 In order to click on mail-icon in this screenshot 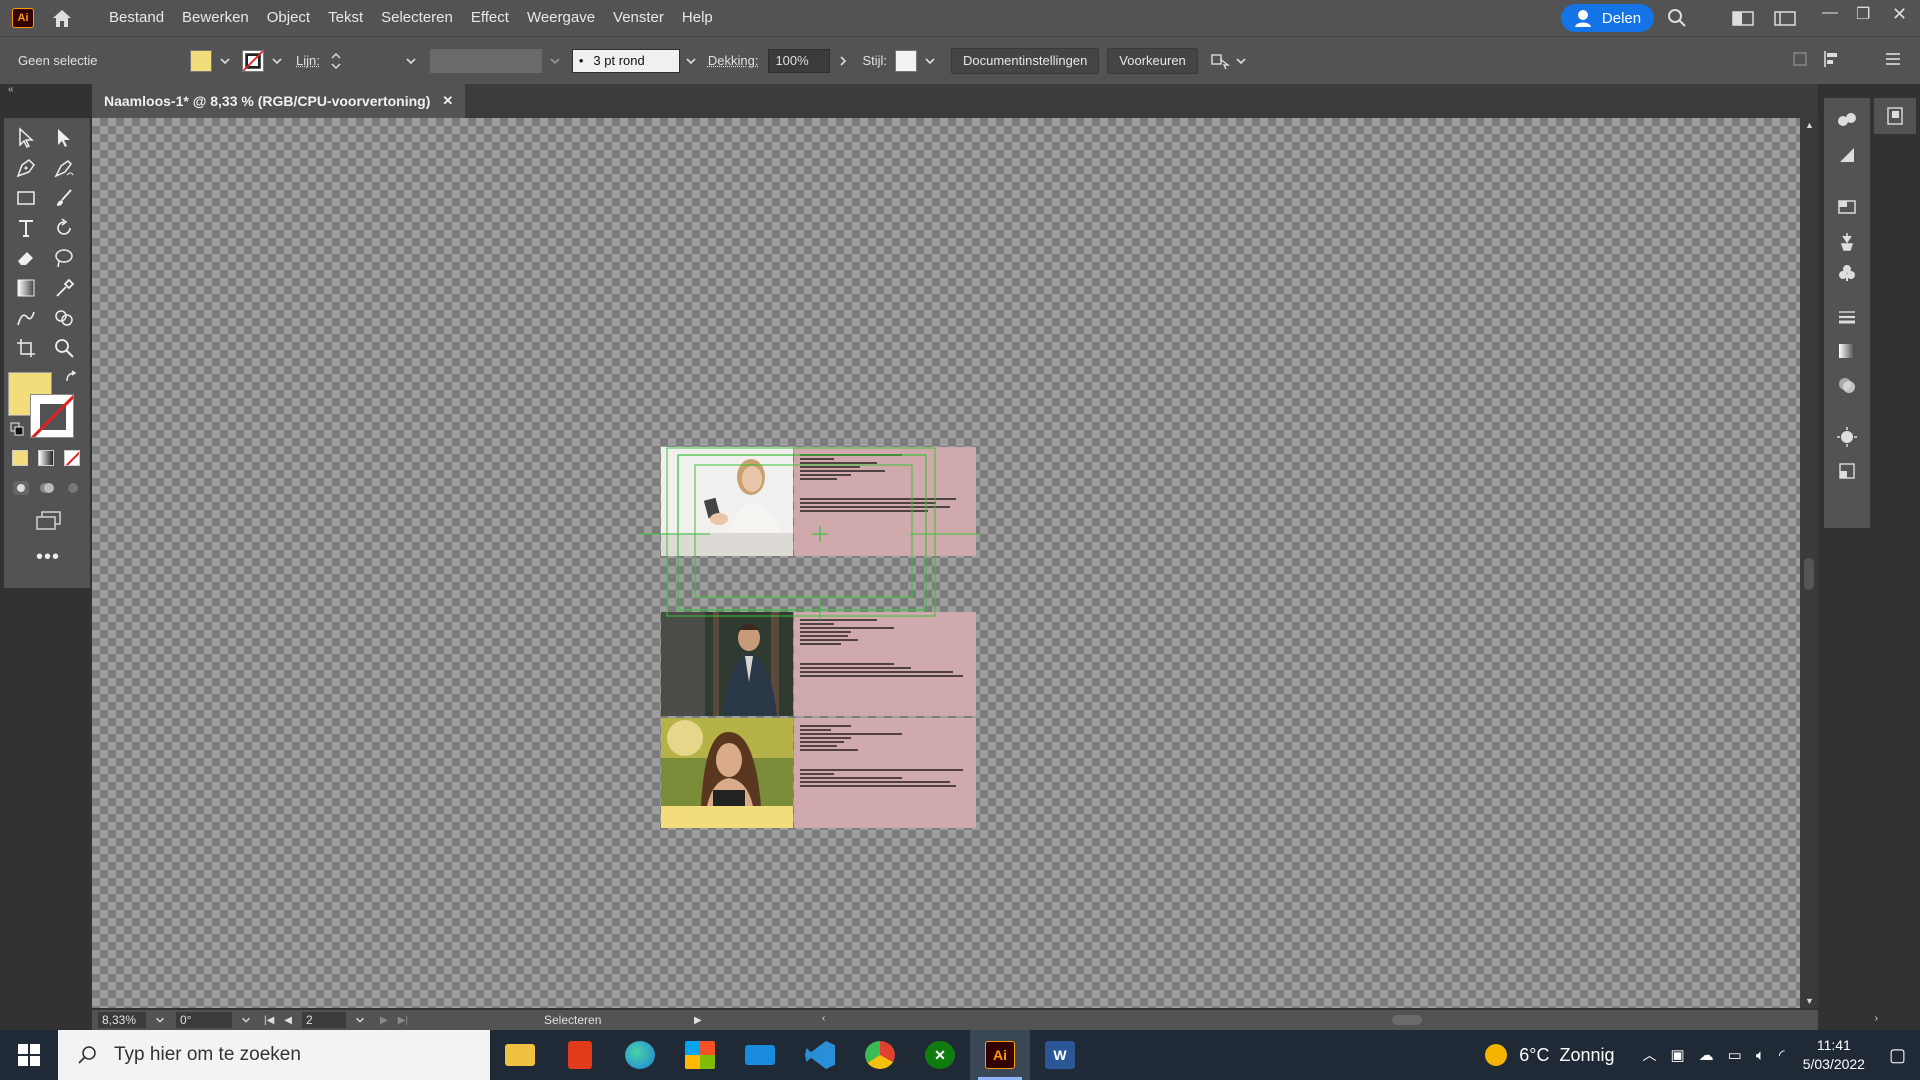, I will do `click(760, 1055)`.